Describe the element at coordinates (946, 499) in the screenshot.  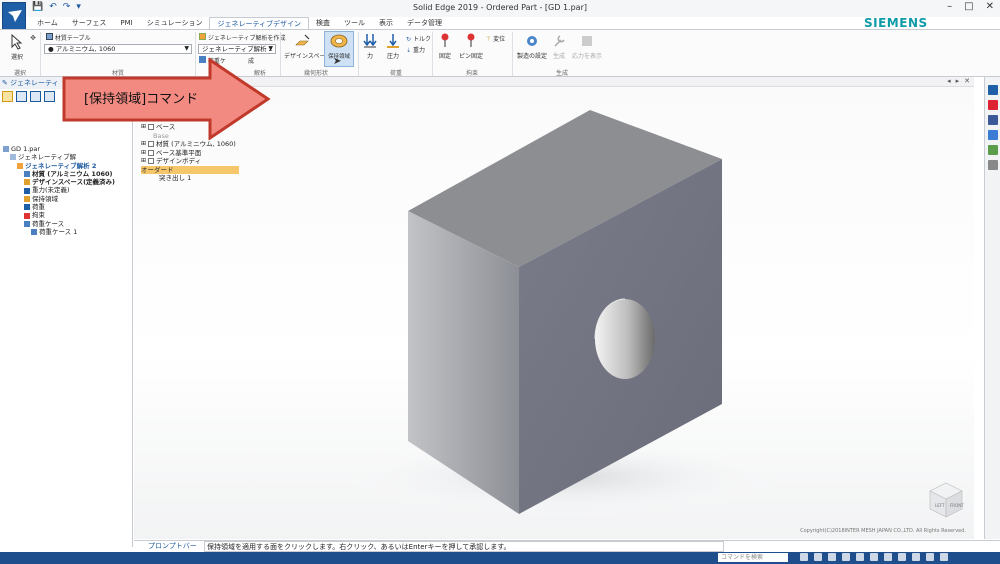
I see `view-cube: LEFT FRONT` at that location.